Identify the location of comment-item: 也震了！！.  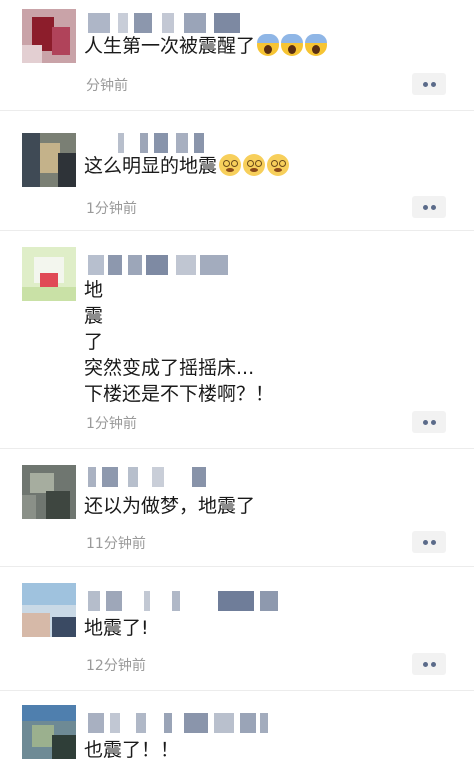
(237, 729).